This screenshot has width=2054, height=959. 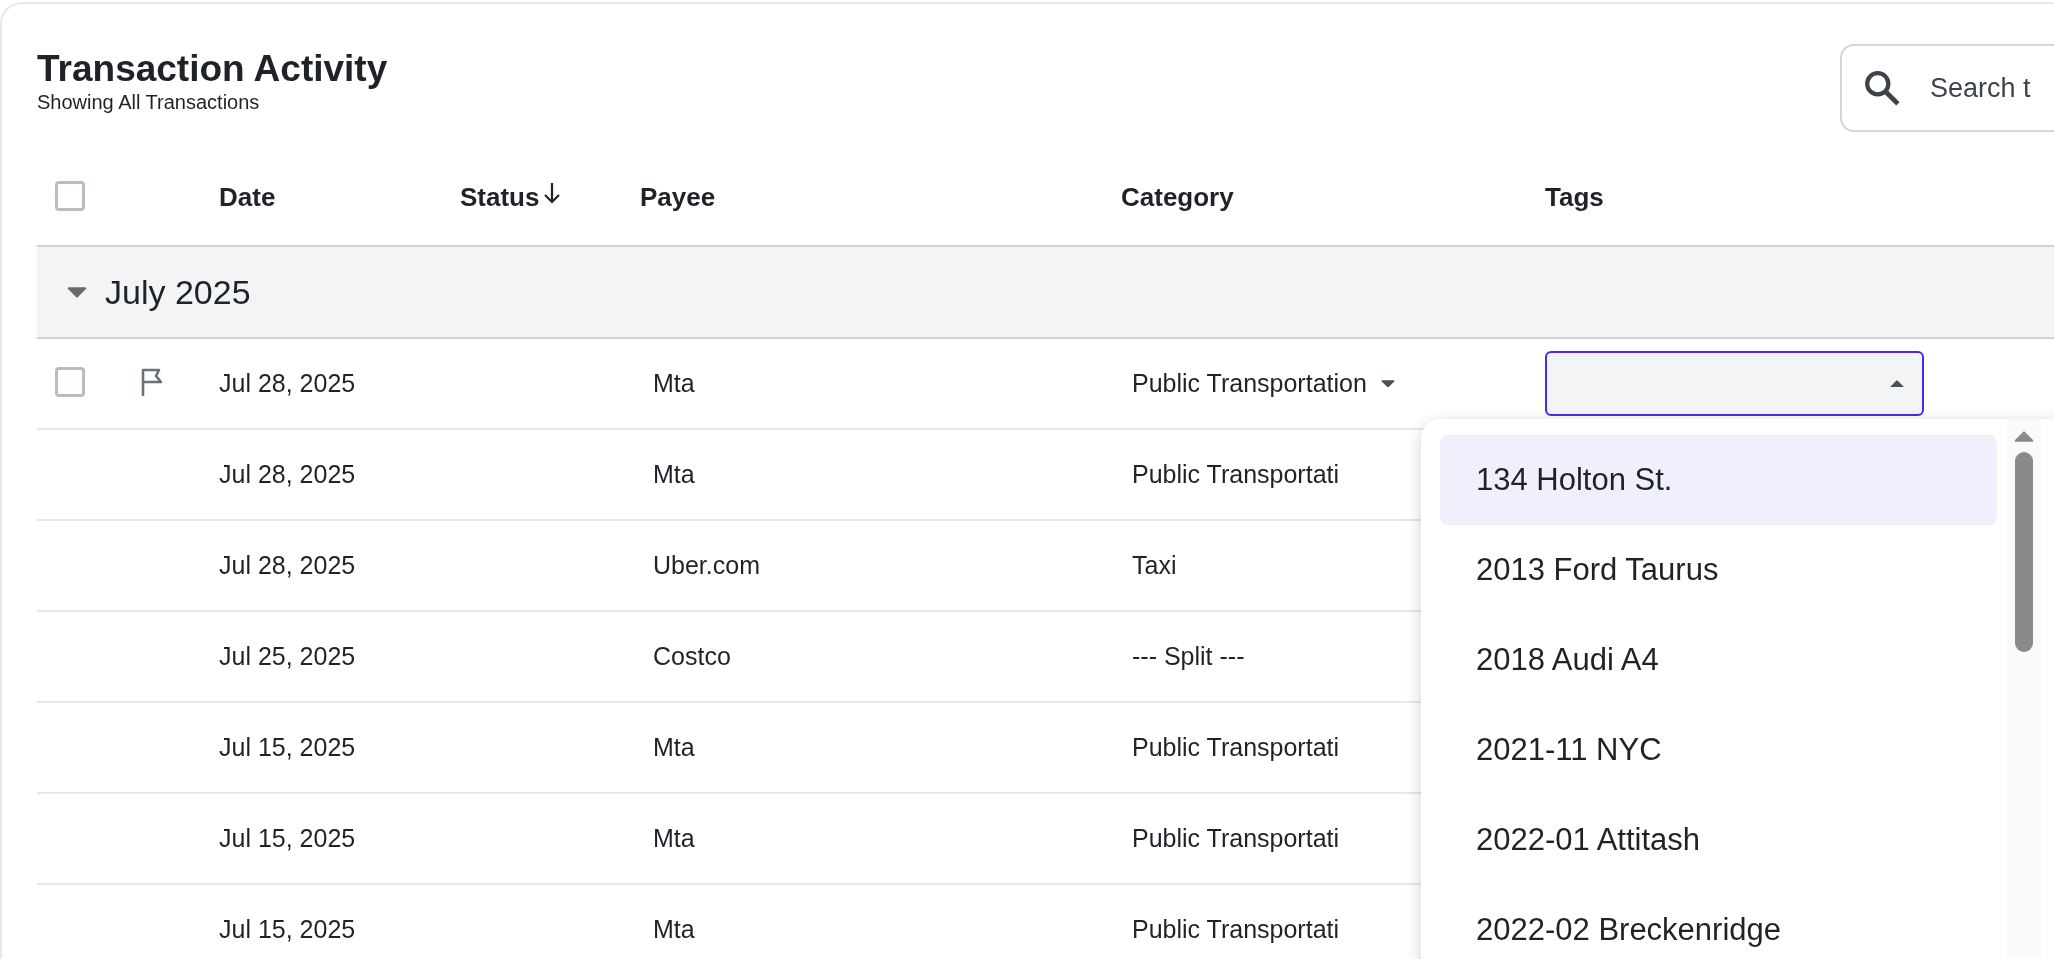 What do you see at coordinates (1718, 660) in the screenshot?
I see `dropdown-option: 2018 Audi A4` at bounding box center [1718, 660].